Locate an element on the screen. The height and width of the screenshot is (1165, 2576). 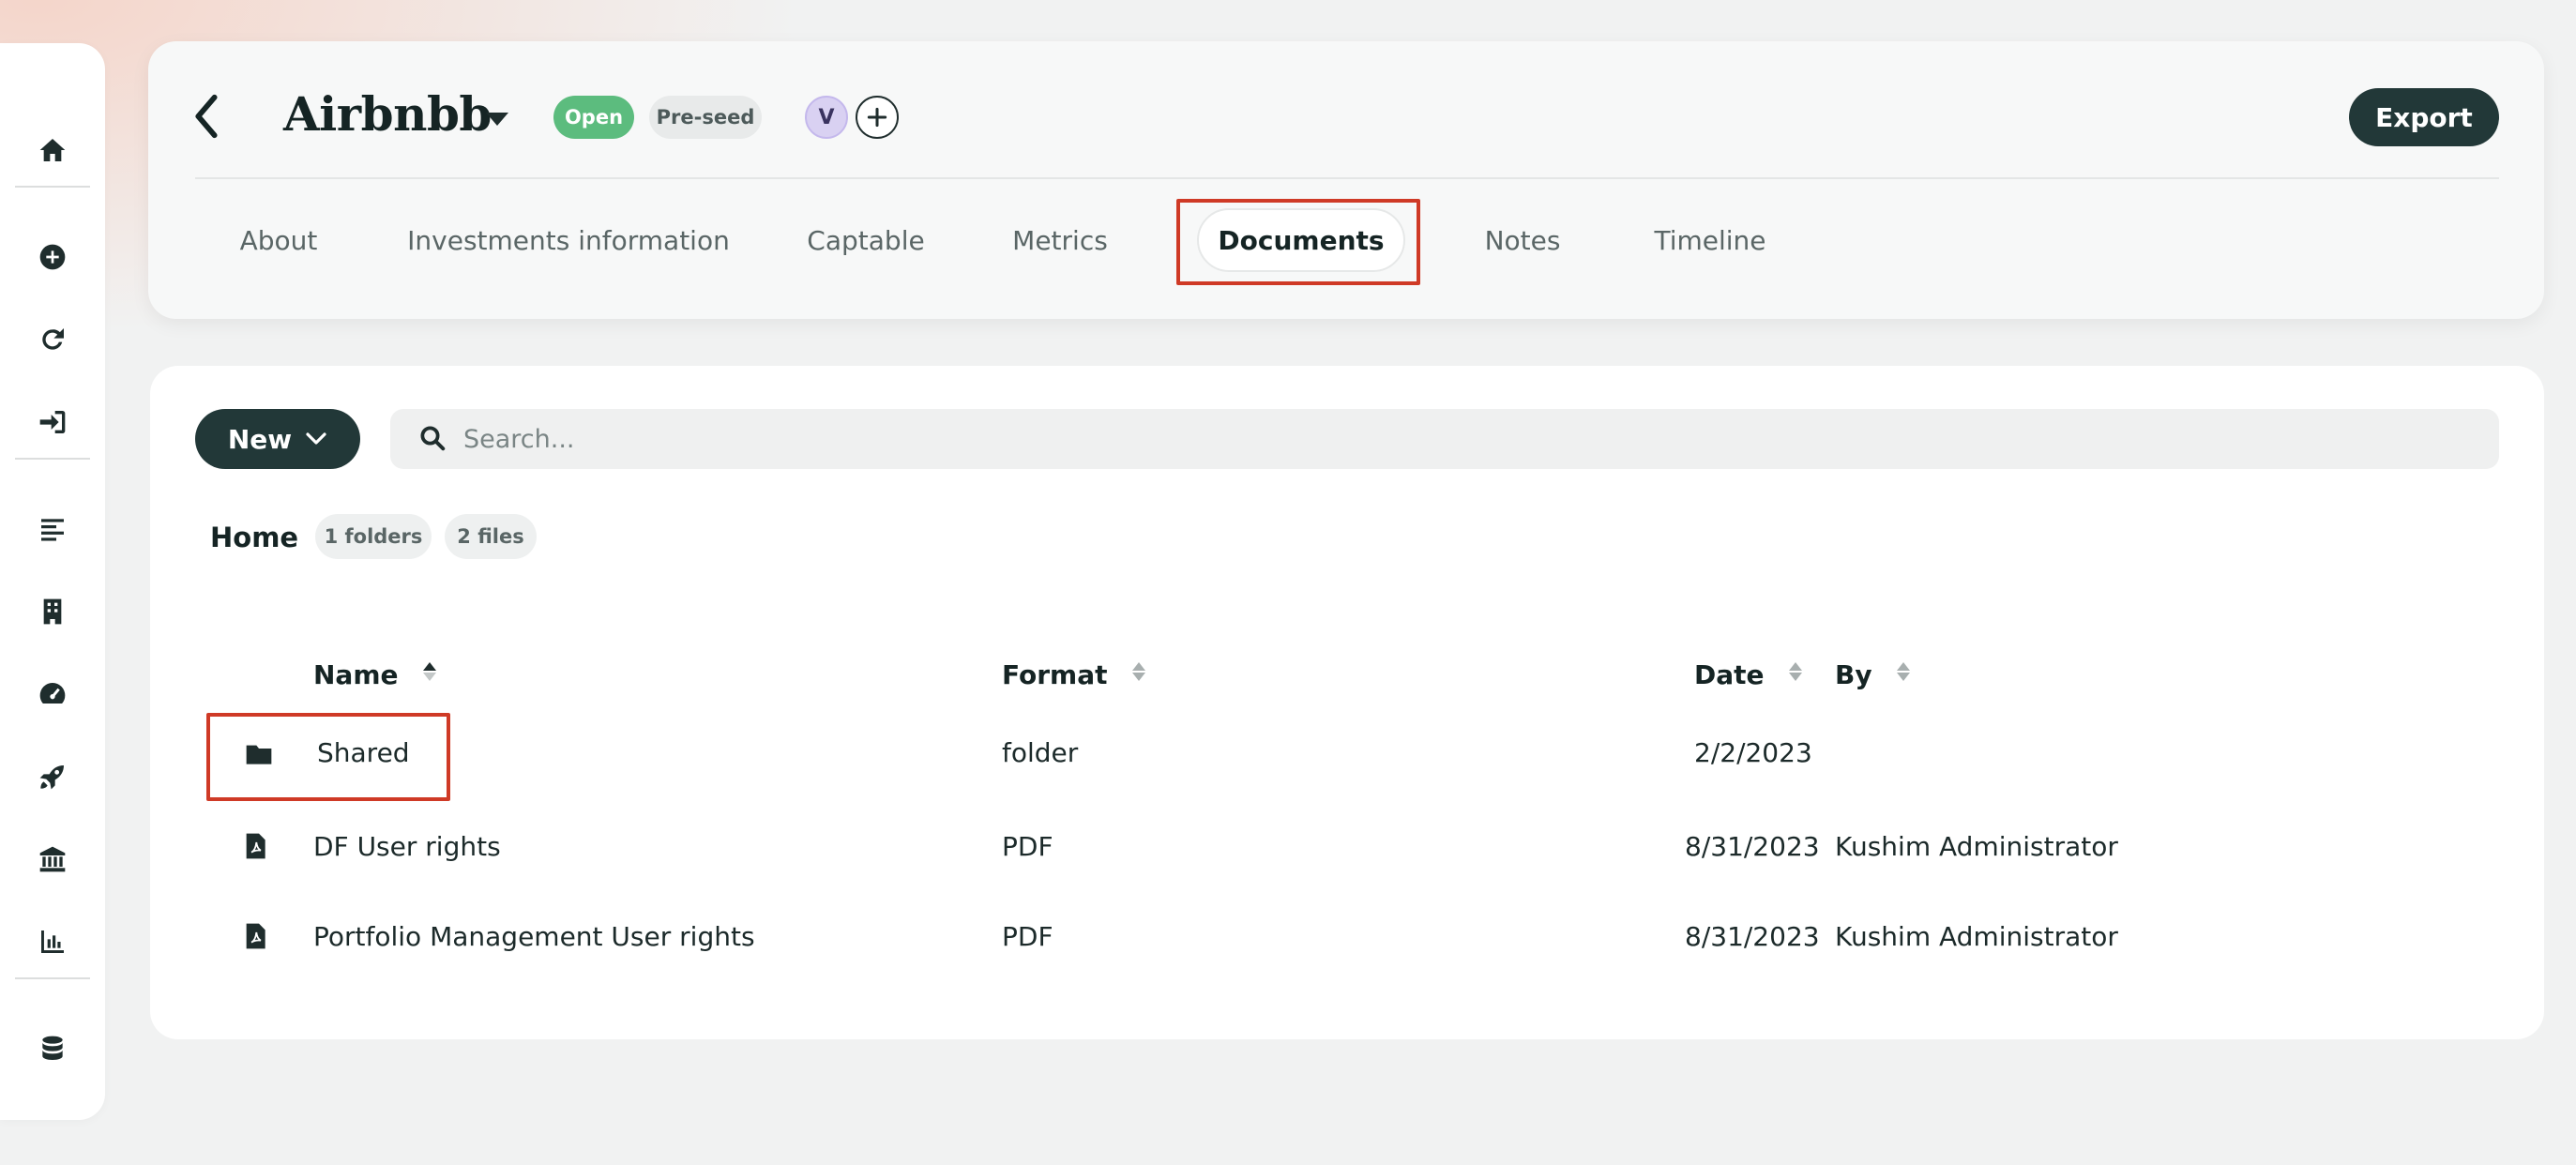
bar-chart-icon is located at coordinates (53, 942).